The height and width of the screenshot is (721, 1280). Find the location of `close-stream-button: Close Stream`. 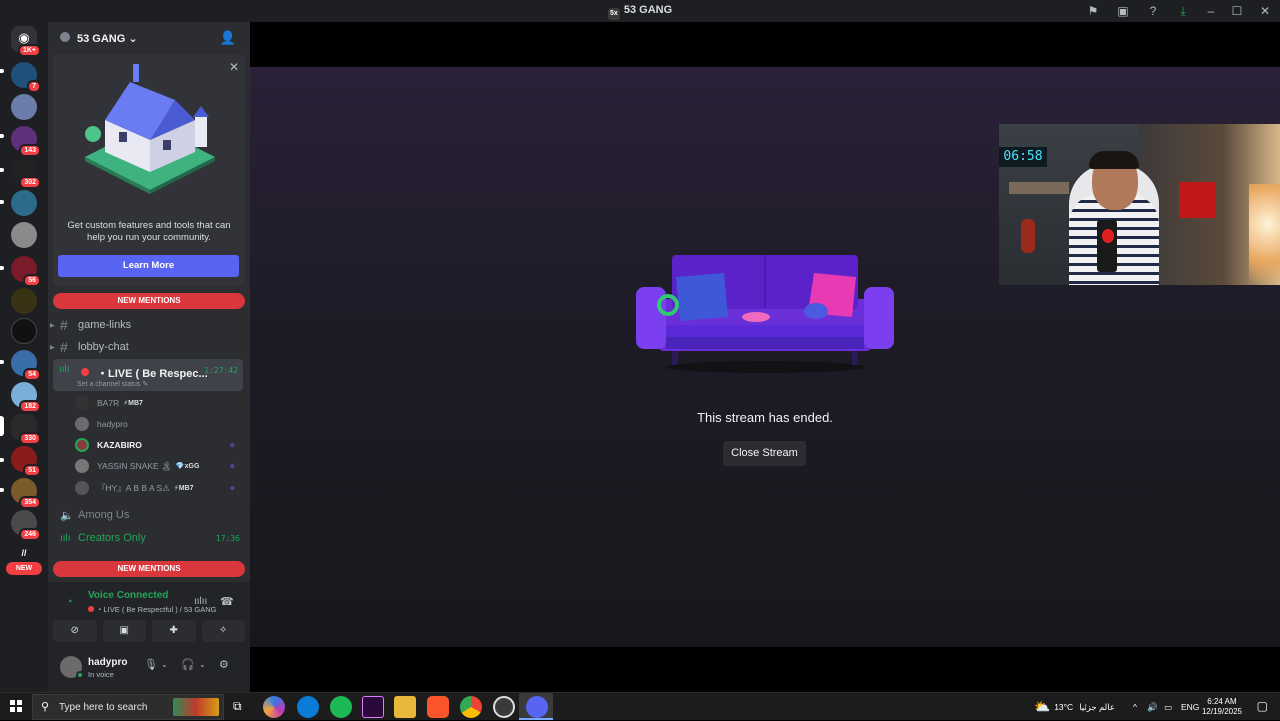

close-stream-button: Close Stream is located at coordinates (764, 453).